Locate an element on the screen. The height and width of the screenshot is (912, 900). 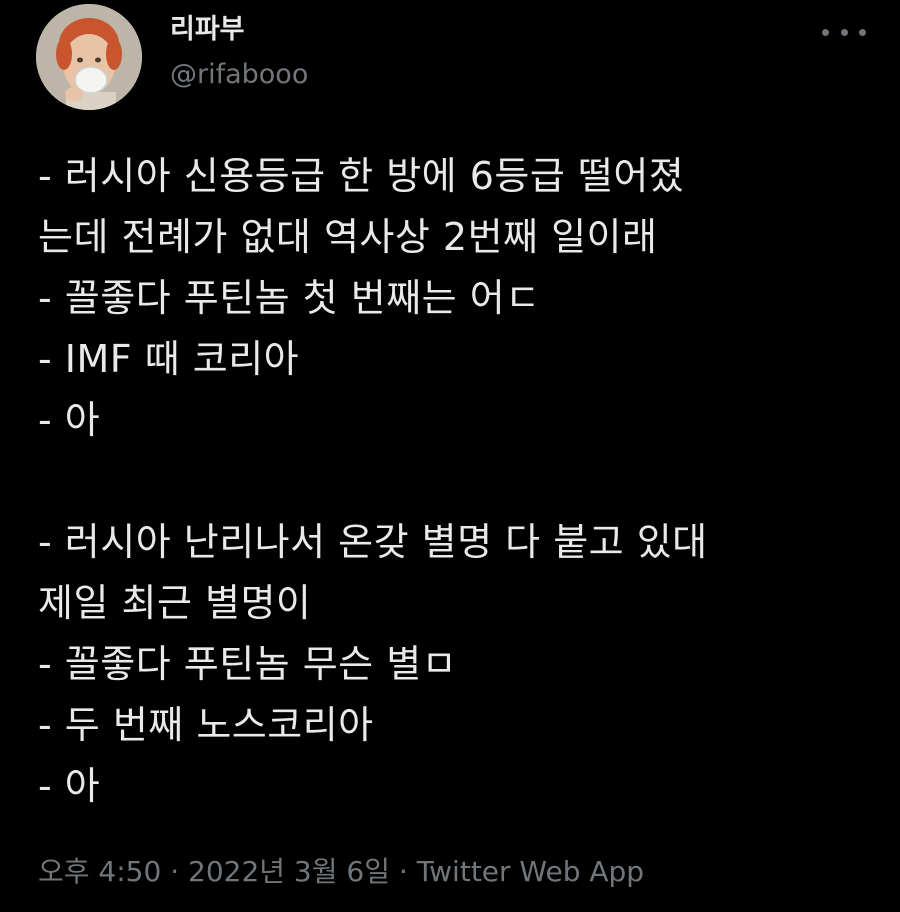
tweet-line: - 러시아 난리나서 온갖 별명 다 붙고 있대 is located at coordinates (373, 542).